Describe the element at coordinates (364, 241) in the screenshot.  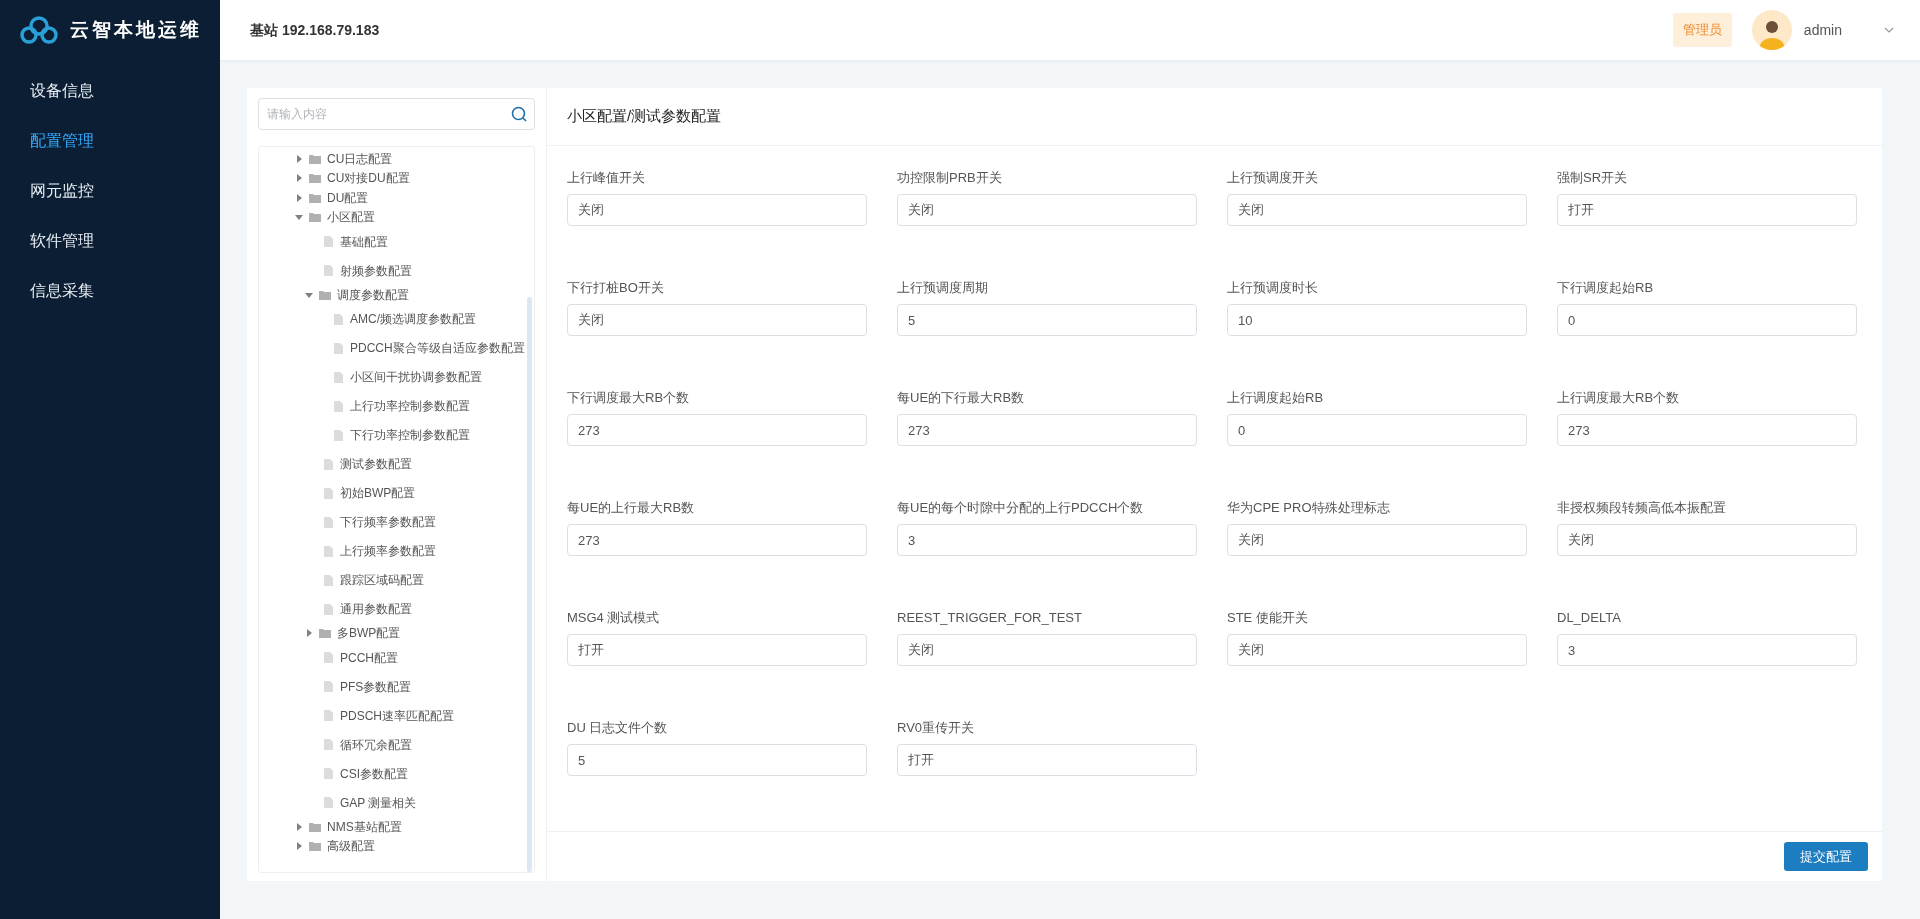
I see `tree-item: 基础配置` at that location.